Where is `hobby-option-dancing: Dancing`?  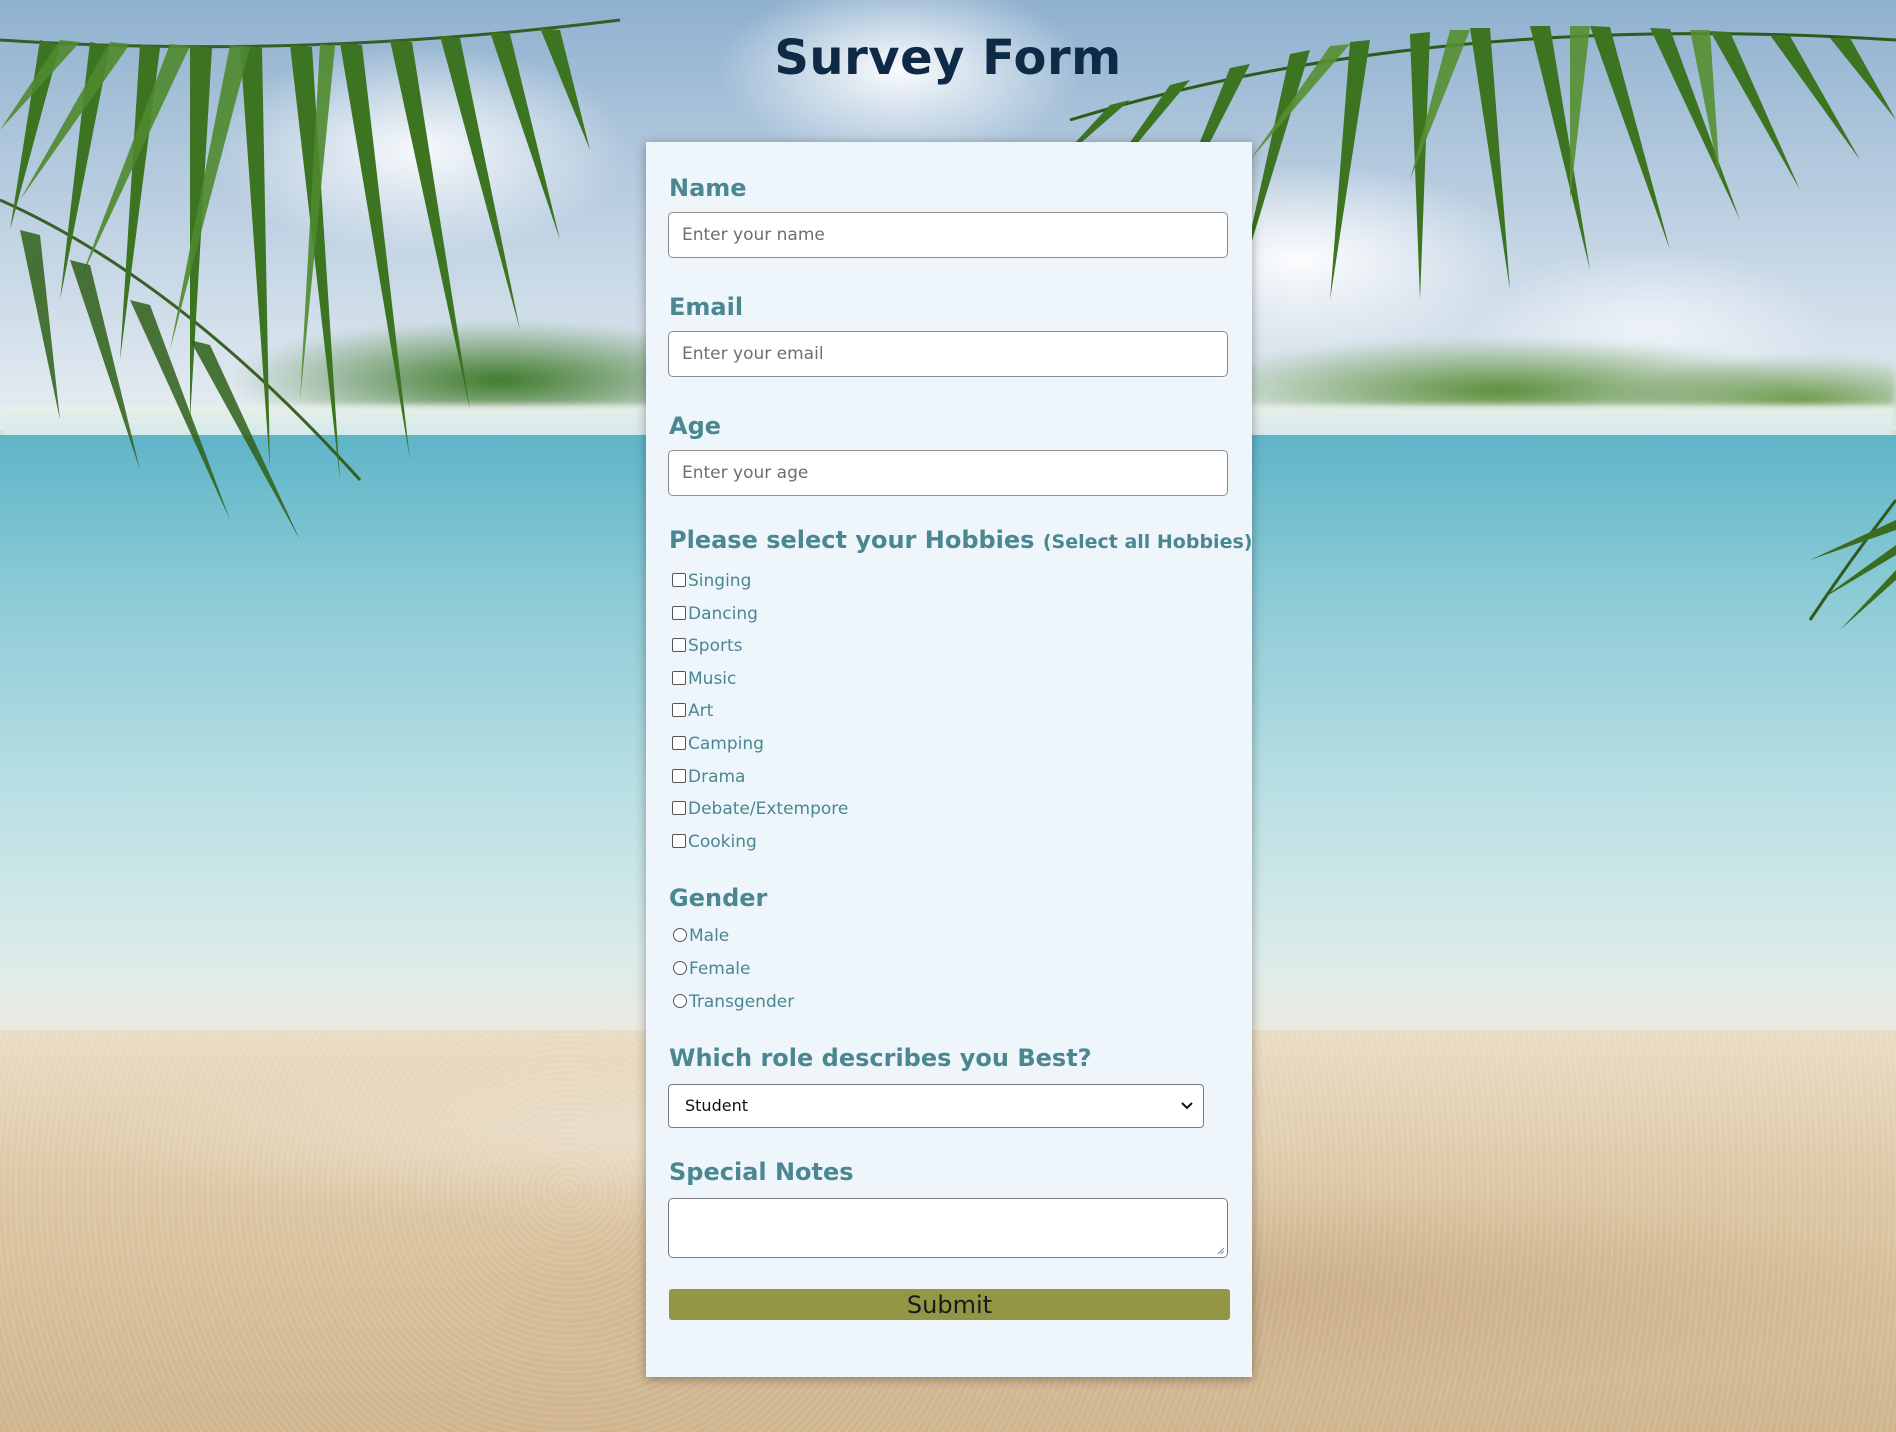
hobby-option-dancing: Dancing is located at coordinates (949, 613).